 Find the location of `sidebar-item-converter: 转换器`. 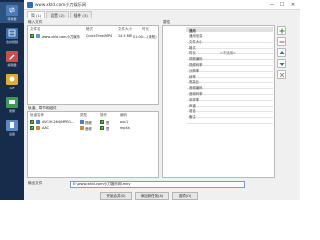

sidebar-item-converter: 转换器 is located at coordinates (12, 12).